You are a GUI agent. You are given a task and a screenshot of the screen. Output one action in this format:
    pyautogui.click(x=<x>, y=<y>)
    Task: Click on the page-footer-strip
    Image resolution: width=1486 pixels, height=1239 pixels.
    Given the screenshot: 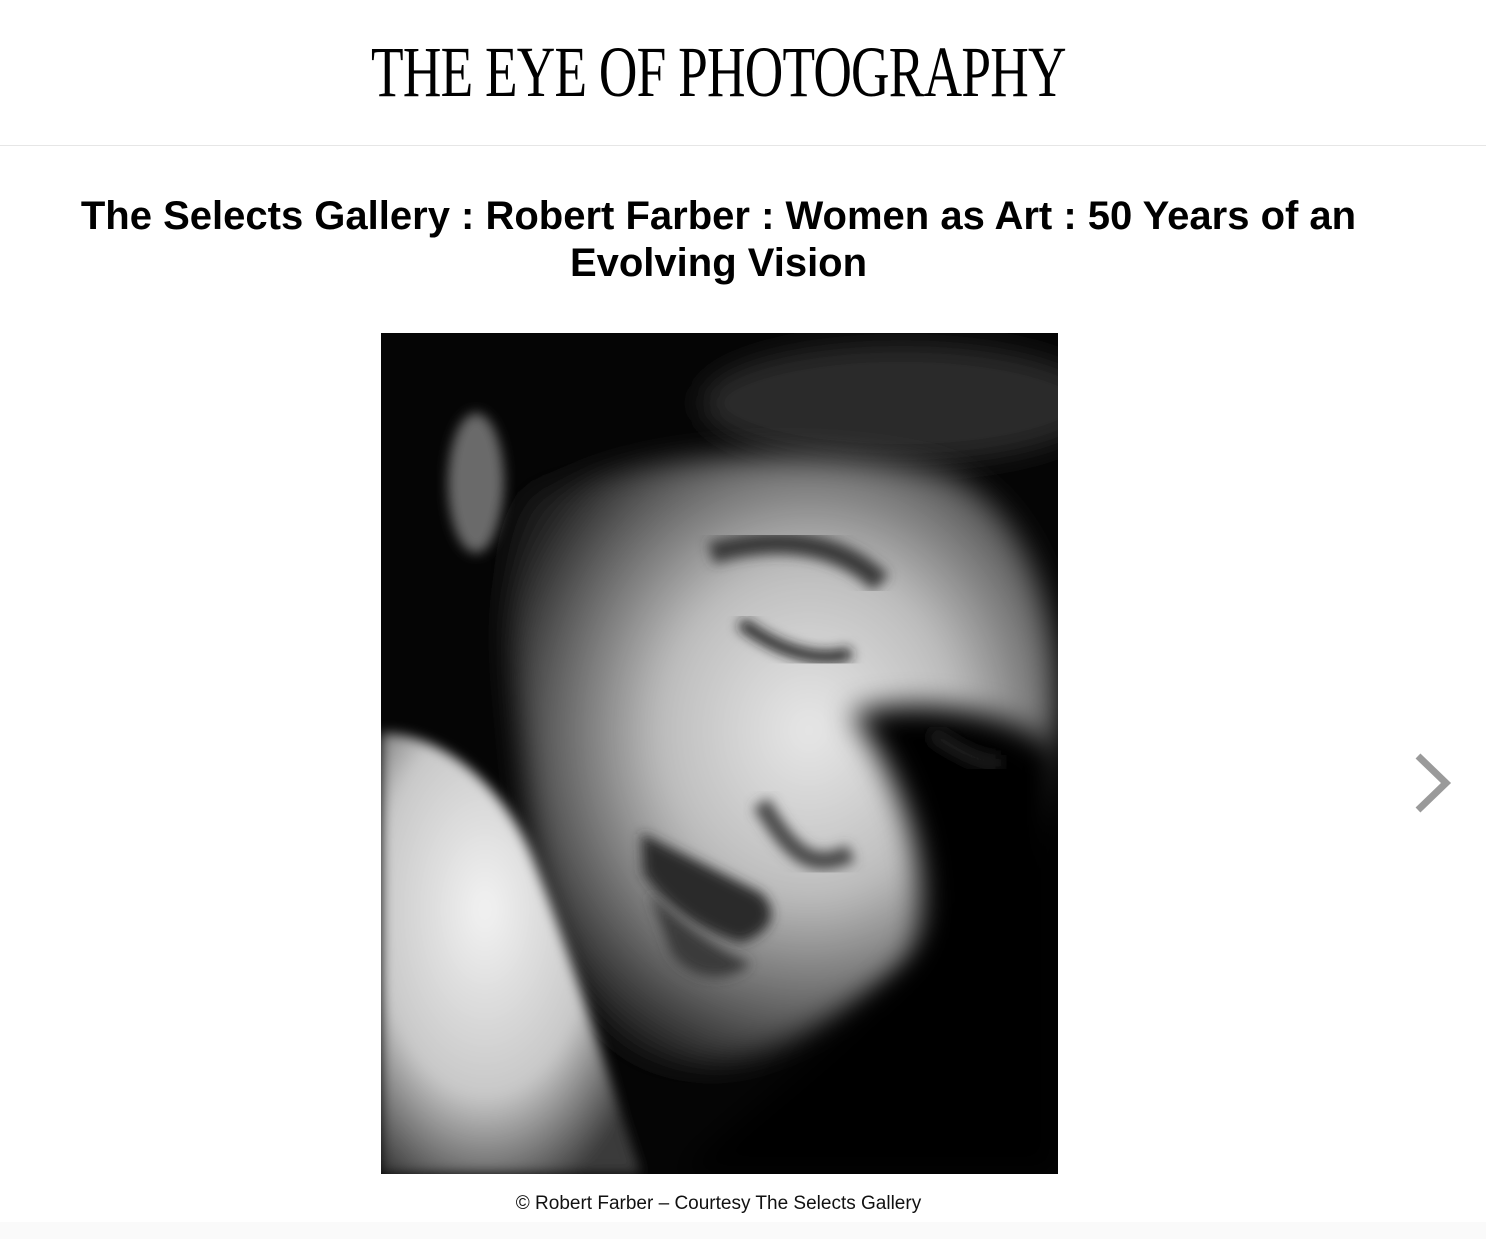 What is the action you would take?
    pyautogui.click(x=743, y=1230)
    